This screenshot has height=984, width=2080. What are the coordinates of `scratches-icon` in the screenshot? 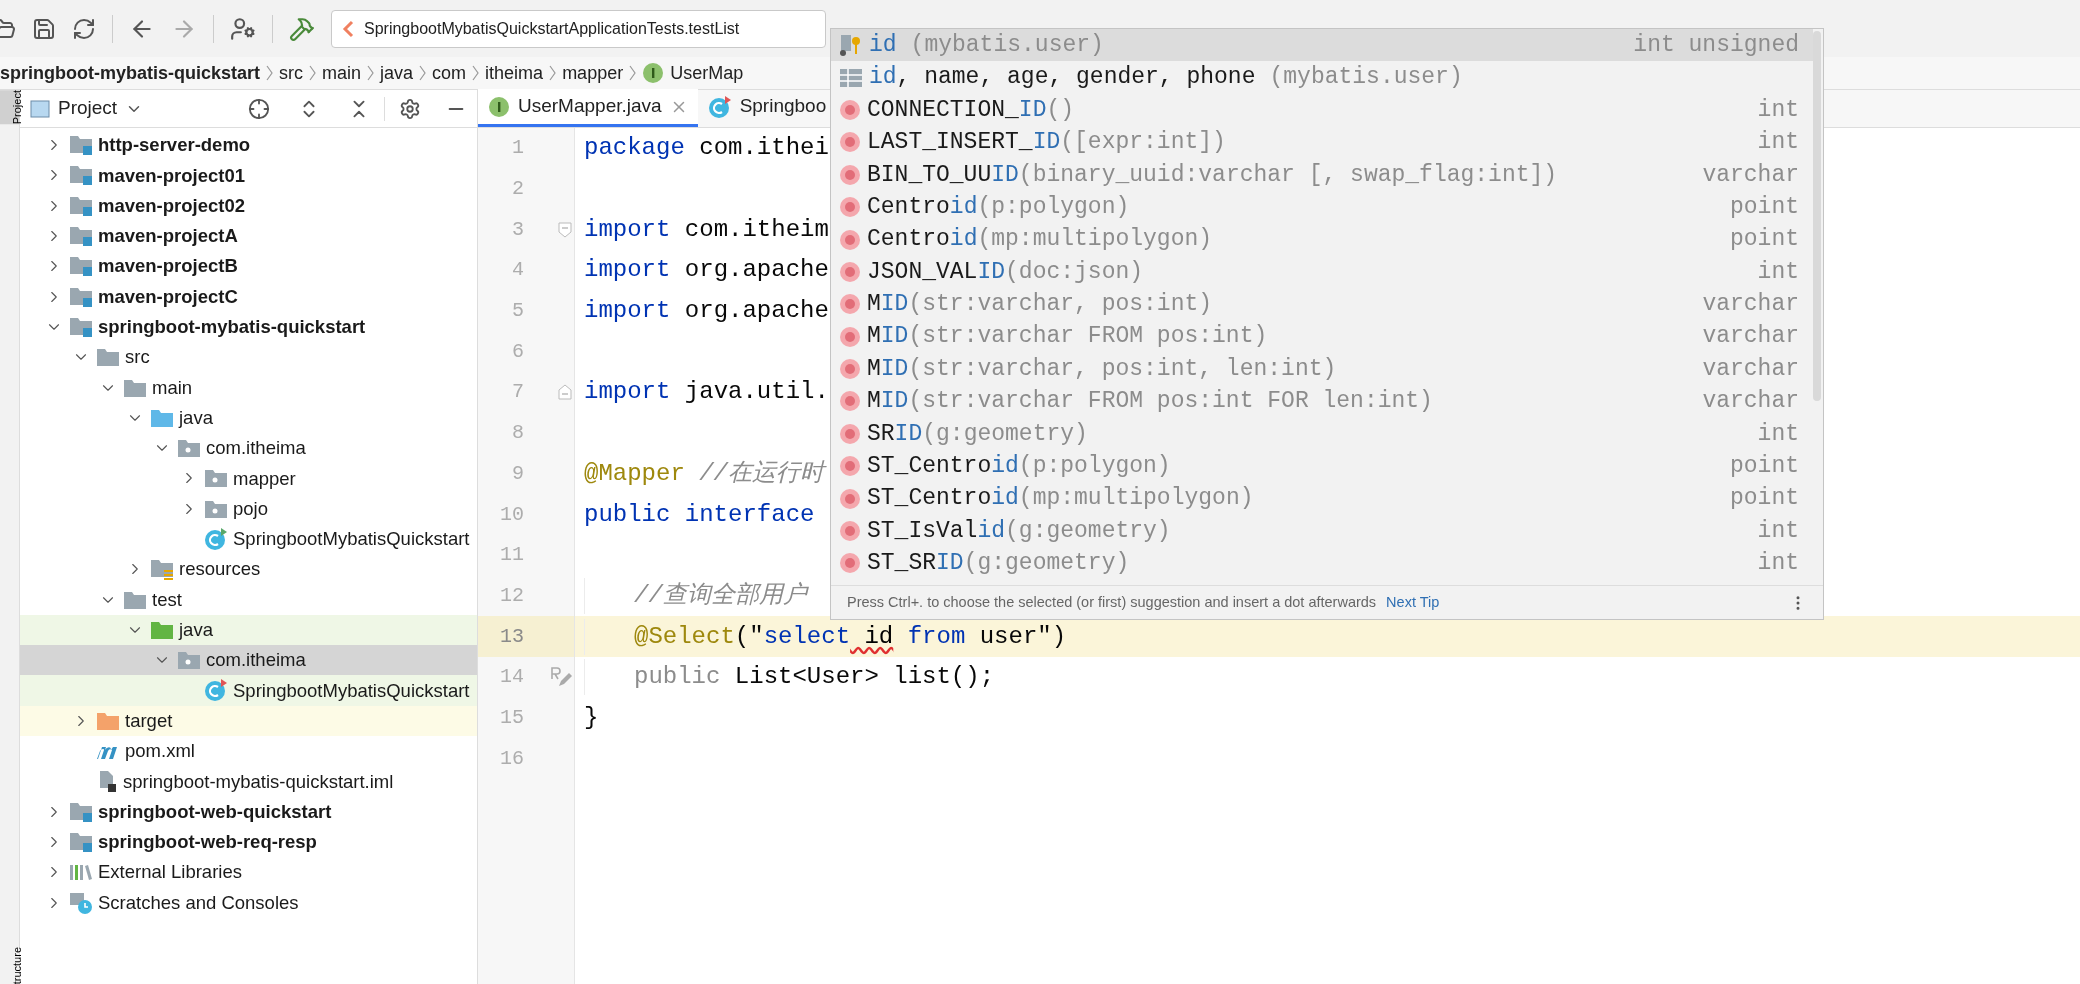 It's located at (81, 902).